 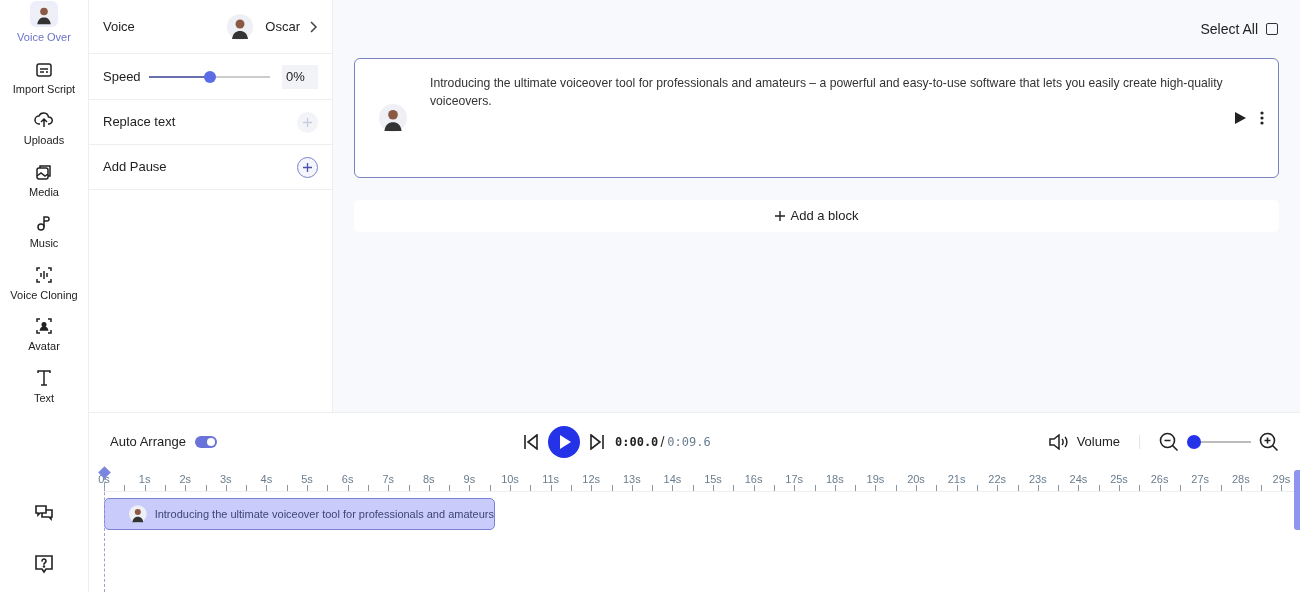 I want to click on add-block-button: Add a block, so click(x=816, y=216).